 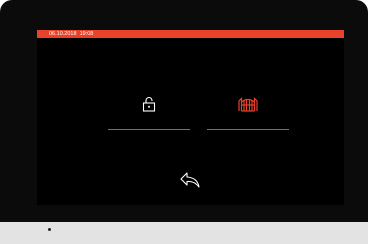 I want to click on padlock-open-icon, so click(x=149, y=104).